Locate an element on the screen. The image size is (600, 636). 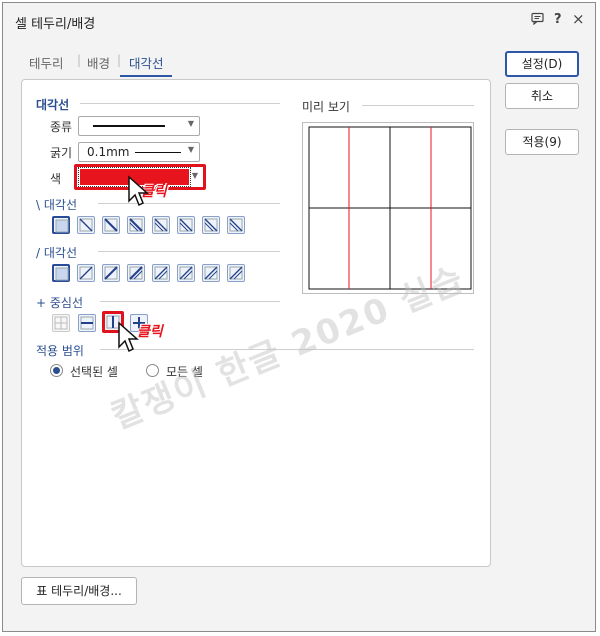
slash-diagonal-thick-button is located at coordinates (111, 273).